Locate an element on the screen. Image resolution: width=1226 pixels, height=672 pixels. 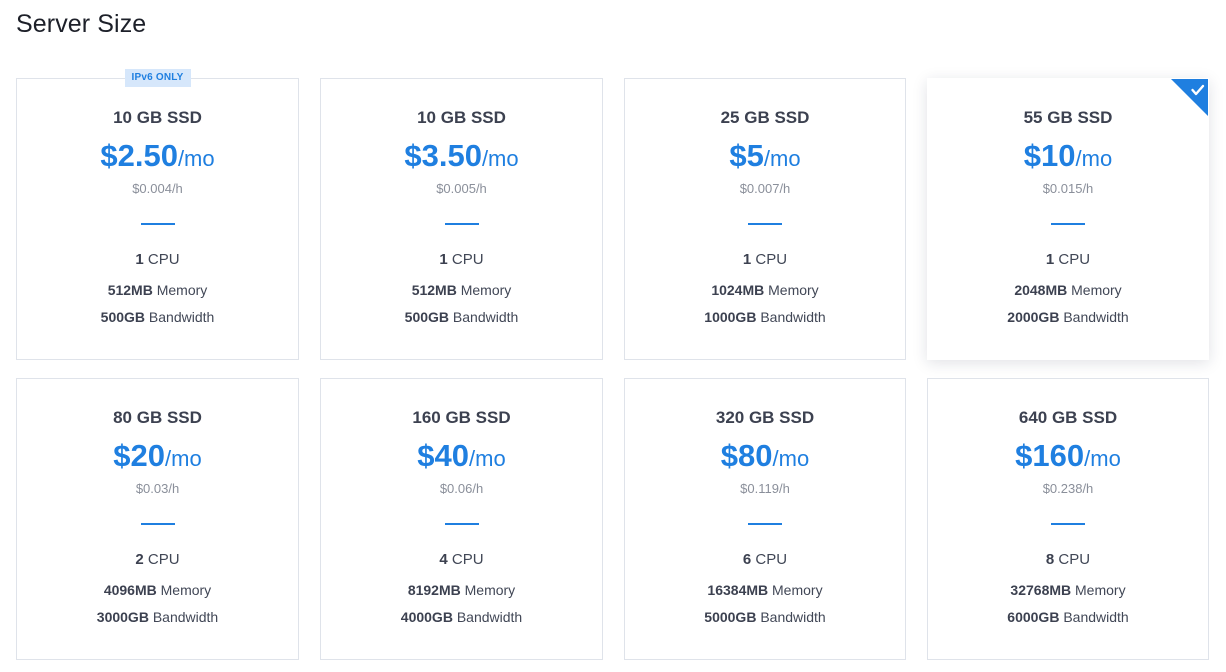
plan-memory-value: 4096MB is located at coordinates (130, 590).